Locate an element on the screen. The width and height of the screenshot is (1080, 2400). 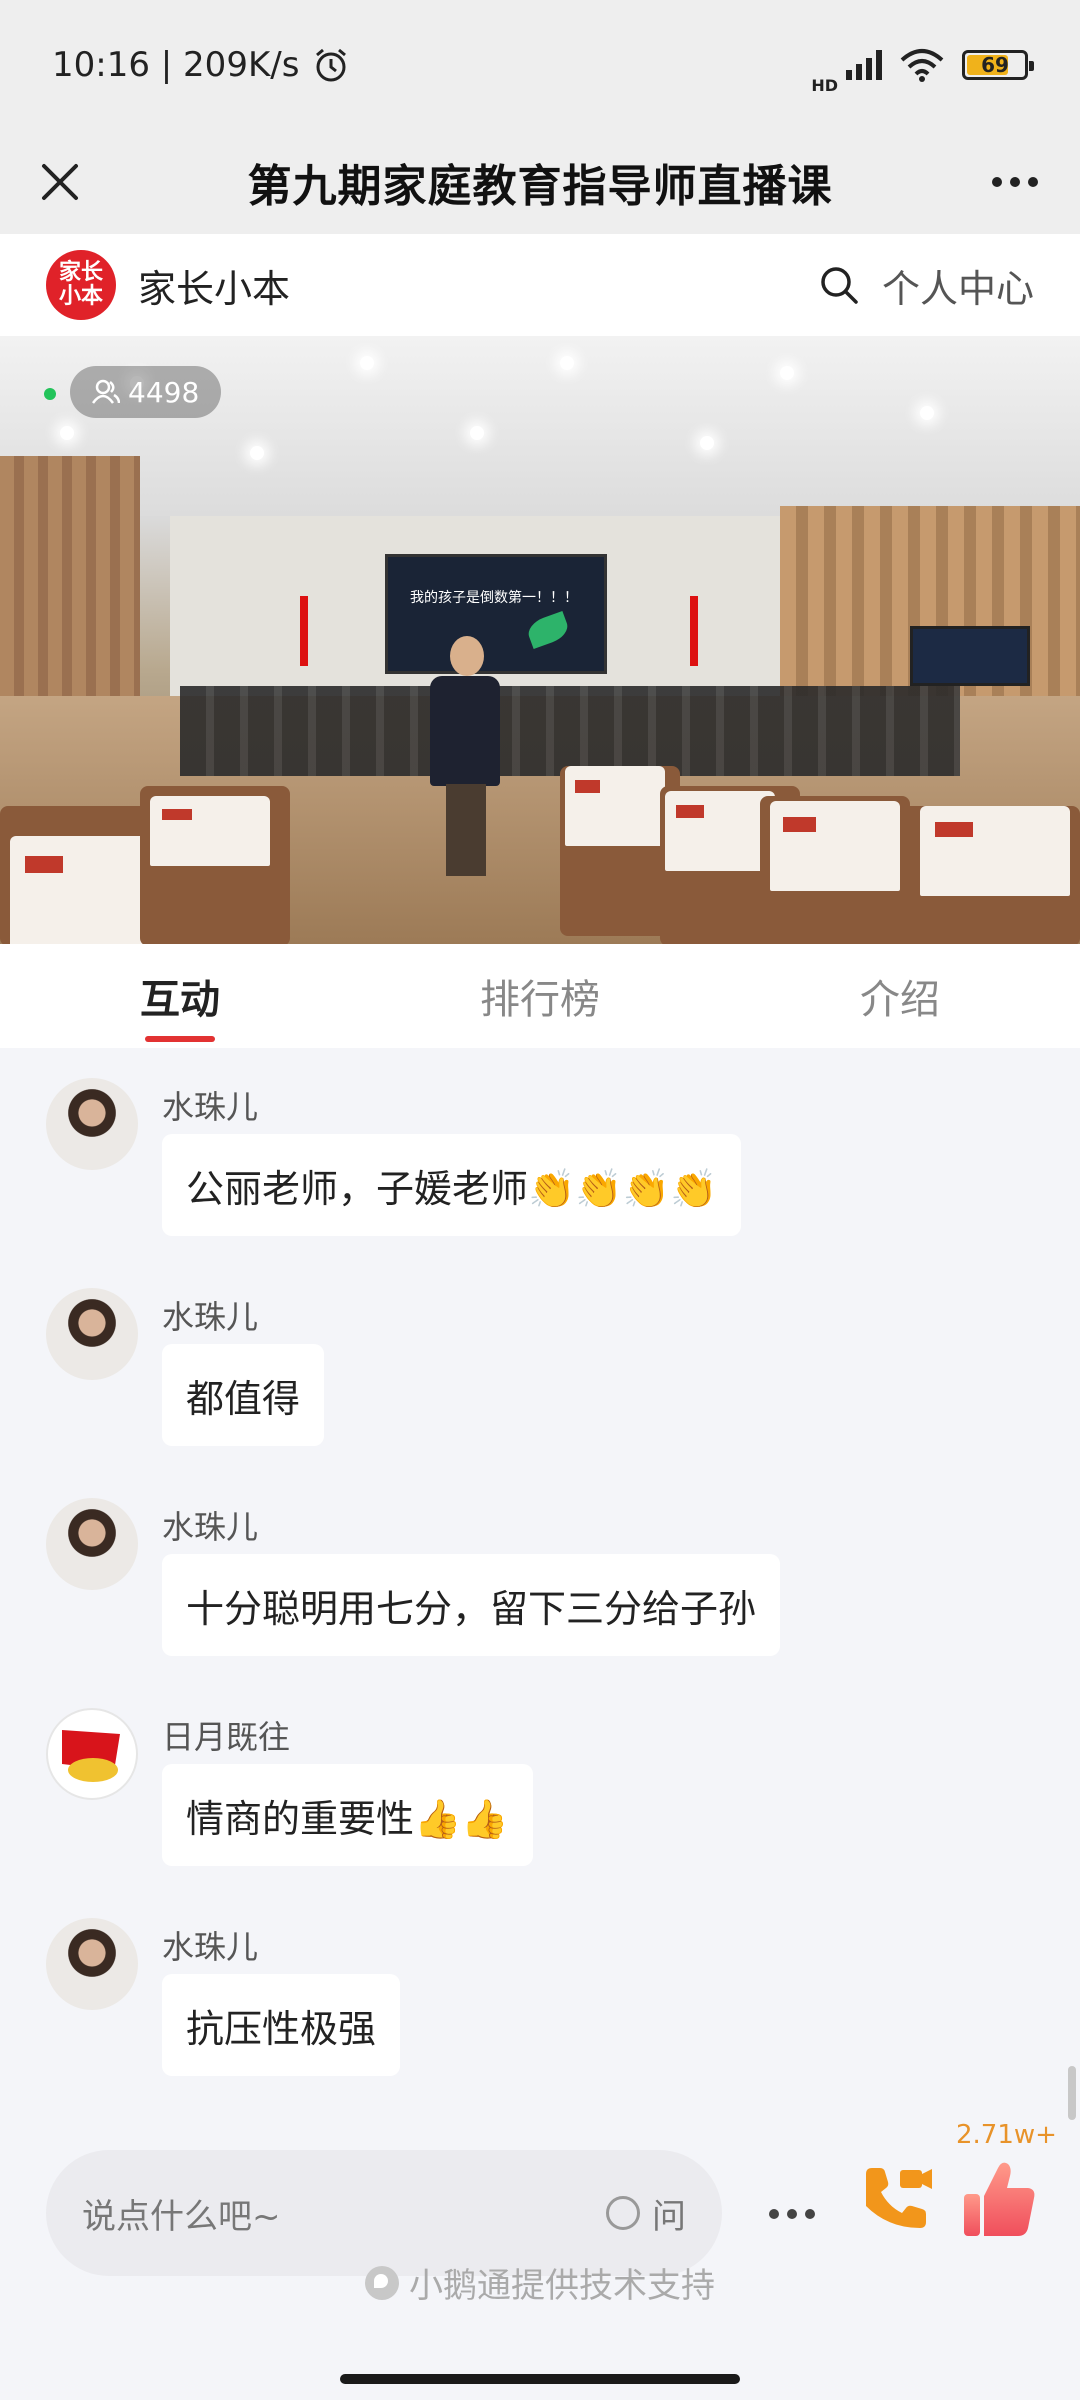
status-bar: 10:16 | 209K/s HD 69 is located at coordinates (540, 65).